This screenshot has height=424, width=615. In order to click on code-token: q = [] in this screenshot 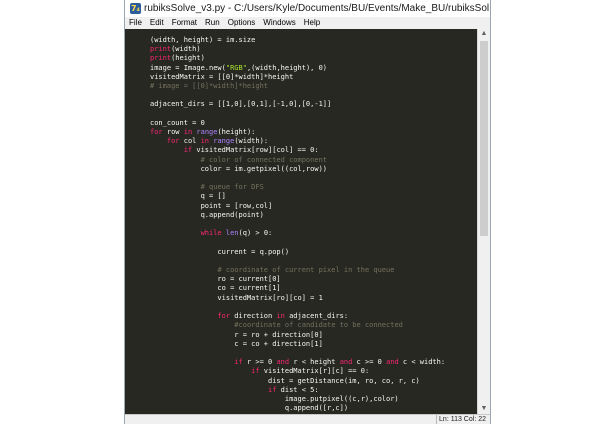, I will do `click(188, 196)`.